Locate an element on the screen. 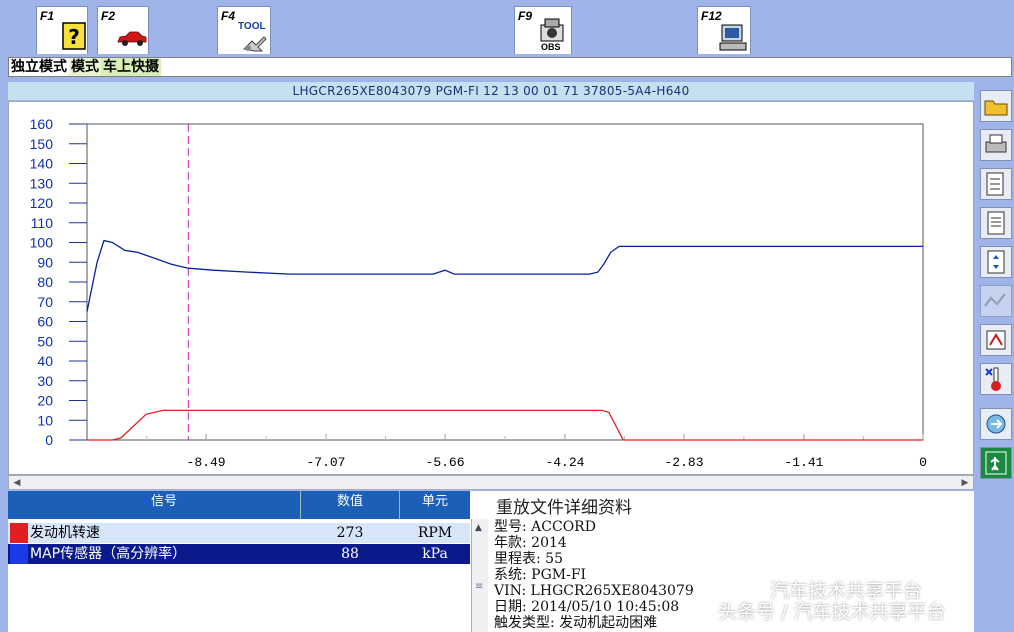  refresh-button is located at coordinates (996, 424).